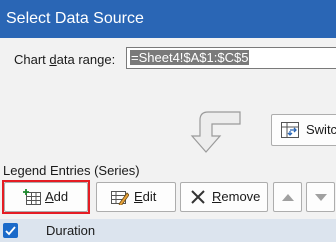  Describe the element at coordinates (149, 196) in the screenshot. I see `edit-label: dit` at that location.